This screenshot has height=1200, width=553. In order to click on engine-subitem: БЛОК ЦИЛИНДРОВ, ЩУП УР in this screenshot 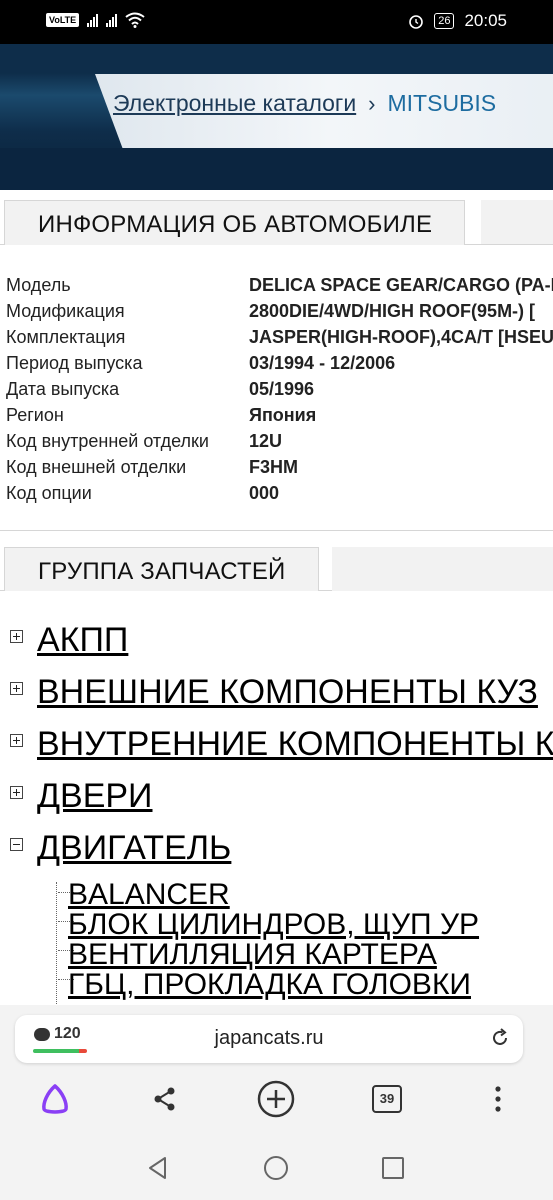, I will do `click(273, 925)`.